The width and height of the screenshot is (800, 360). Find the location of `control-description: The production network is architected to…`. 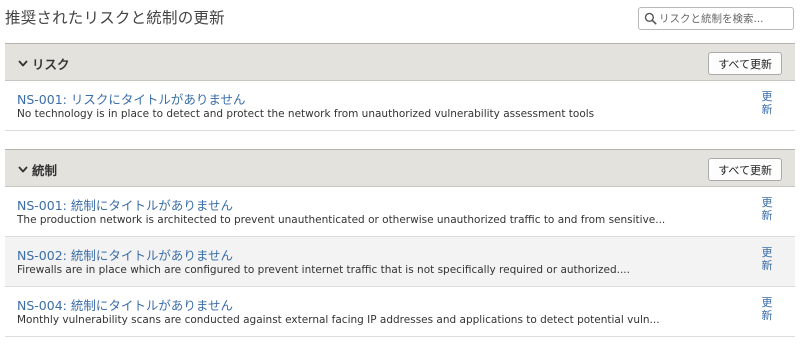

control-description: The production network is architected to… is located at coordinates (341, 220).